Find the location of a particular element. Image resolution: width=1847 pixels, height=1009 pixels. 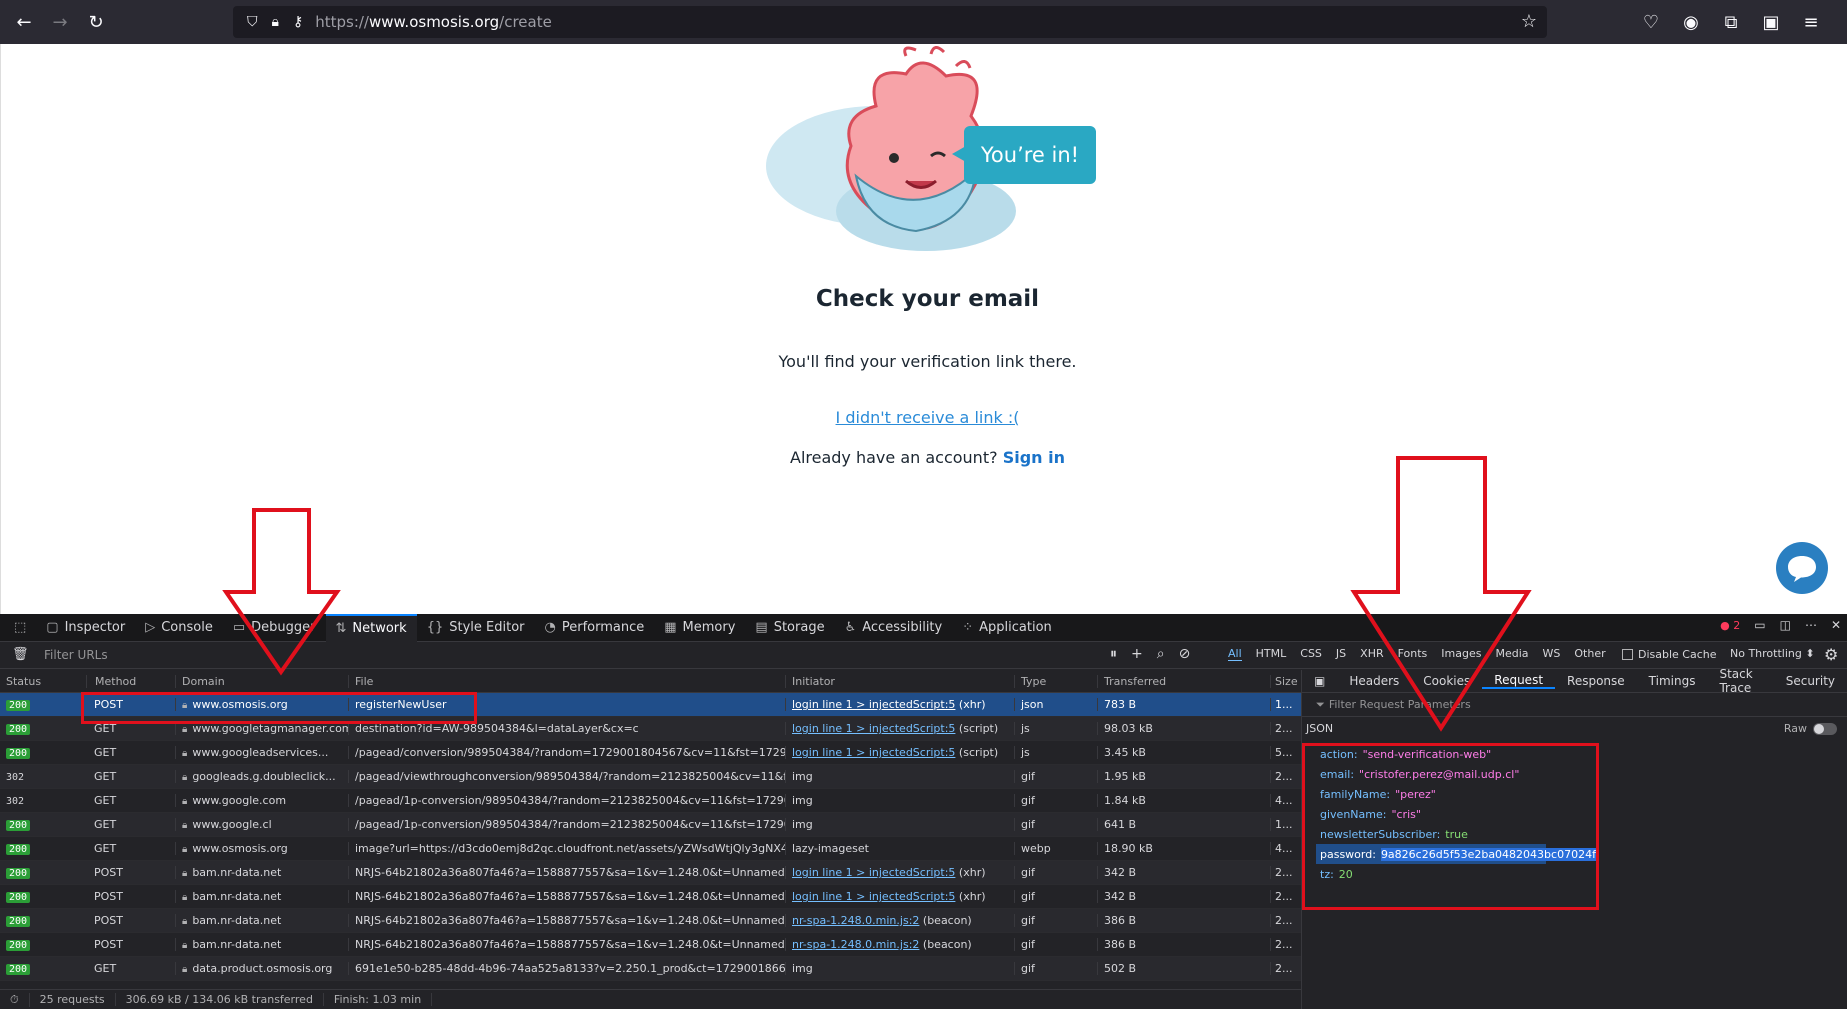

forward-icon: → is located at coordinates (60, 22).